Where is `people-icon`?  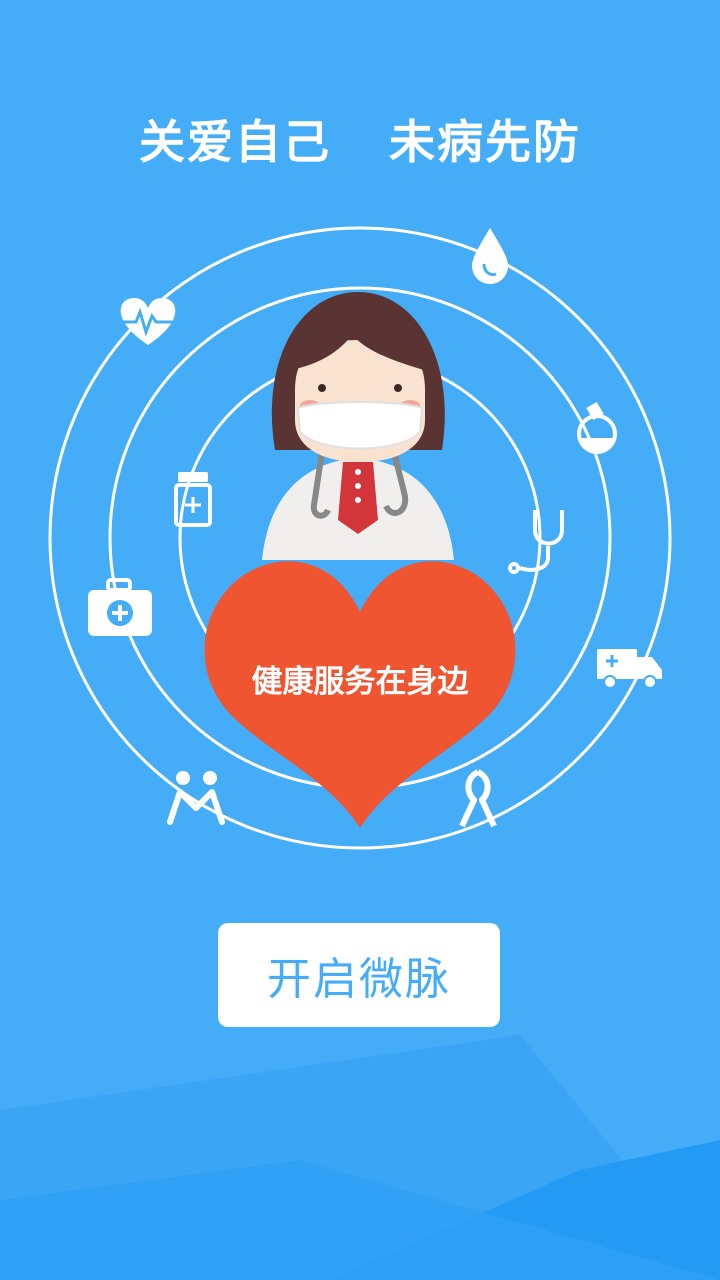
people-icon is located at coordinates (196, 798).